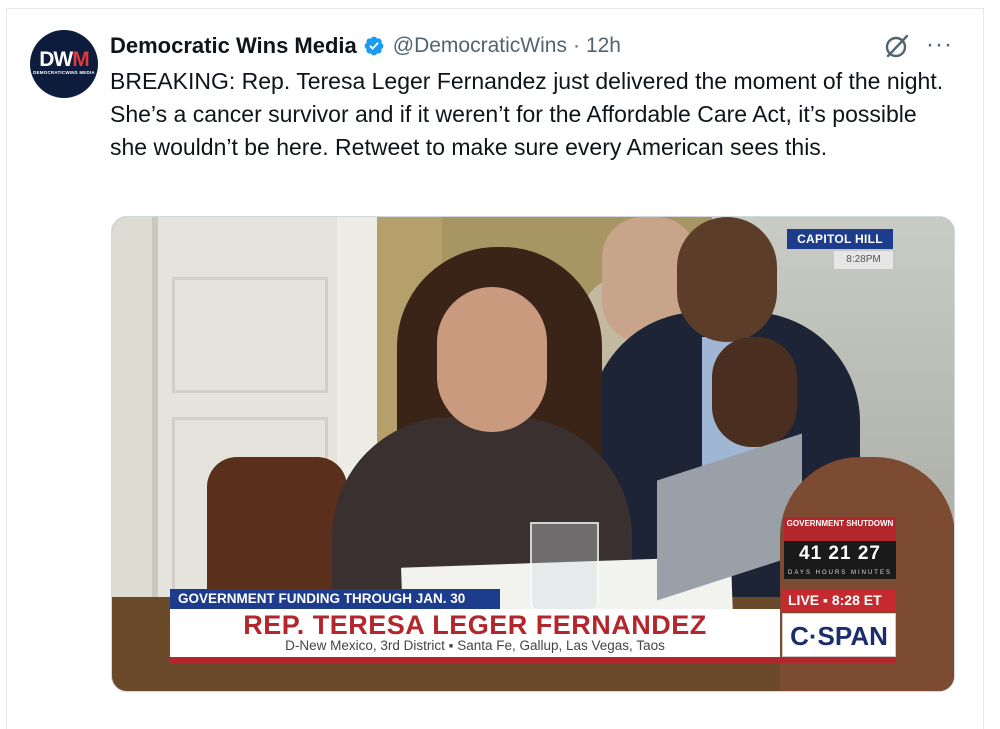  Describe the element at coordinates (335, 599) in the screenshot. I see `headline-bar: GOVERNMENT FUNDING THROUGH JAN. 30` at that location.